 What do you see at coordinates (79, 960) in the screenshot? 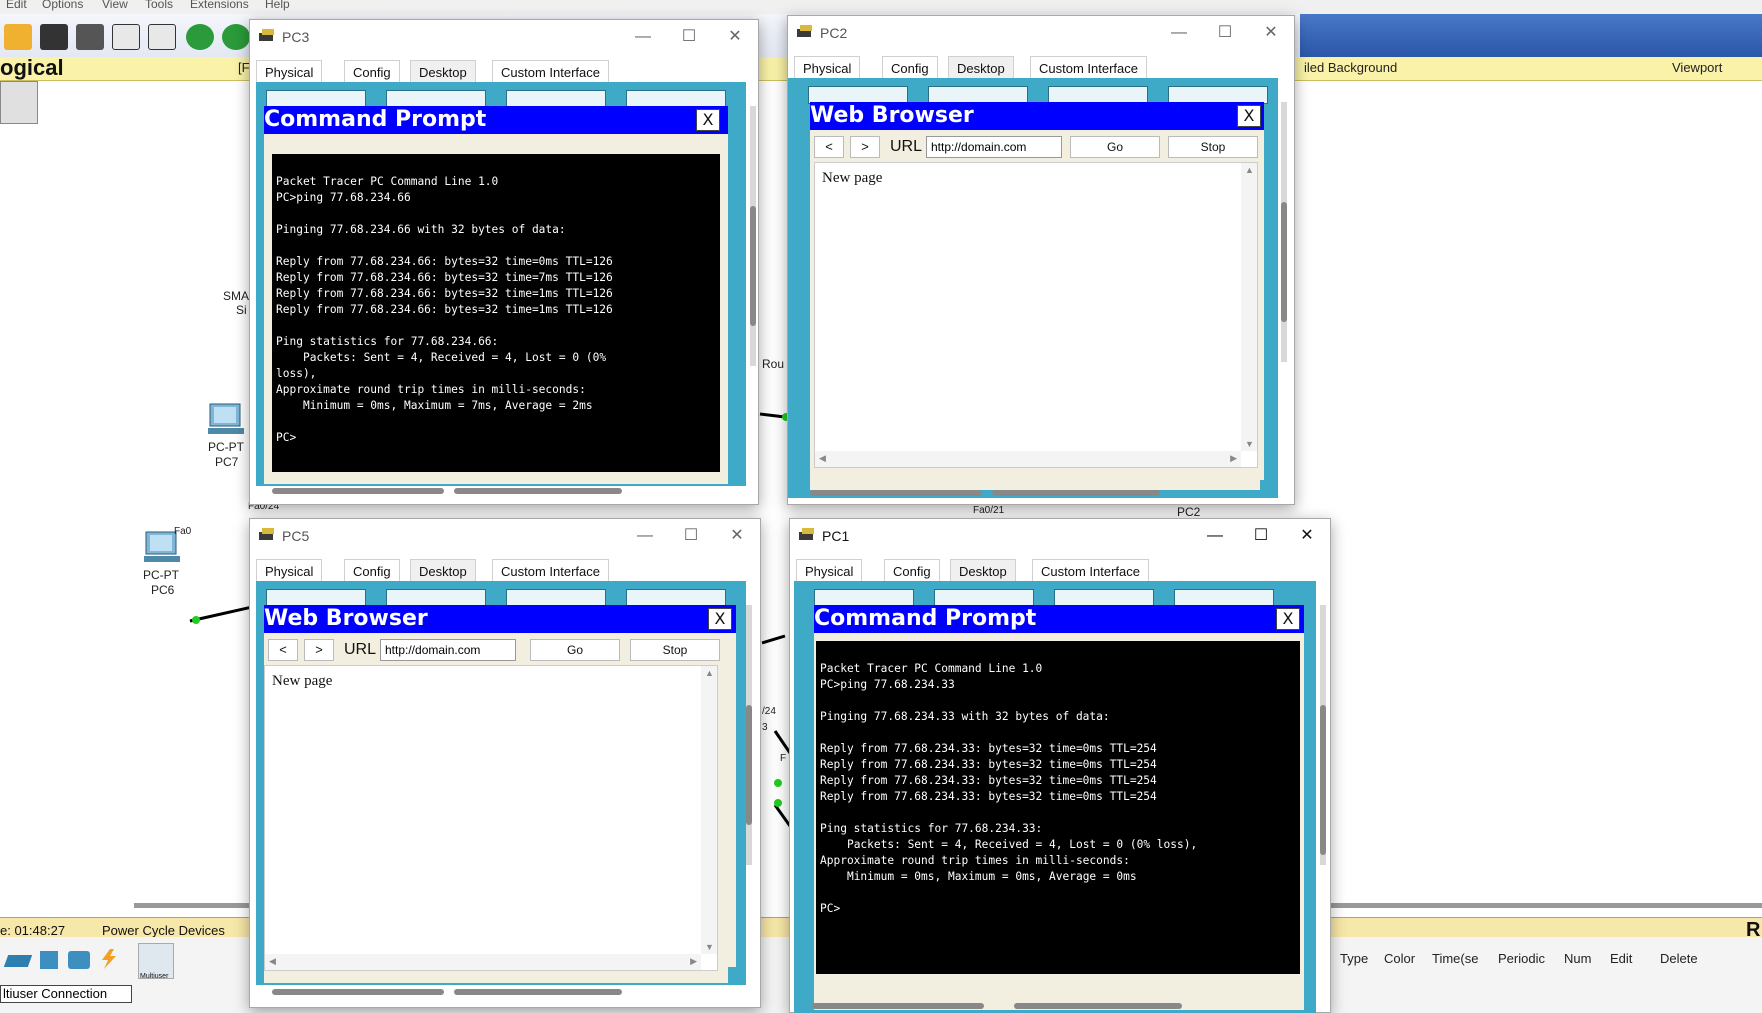
I see `wireless-category-icon` at bounding box center [79, 960].